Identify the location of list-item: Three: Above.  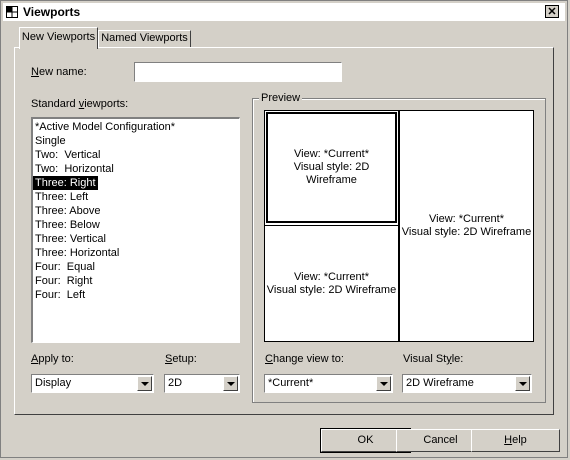
(136, 211).